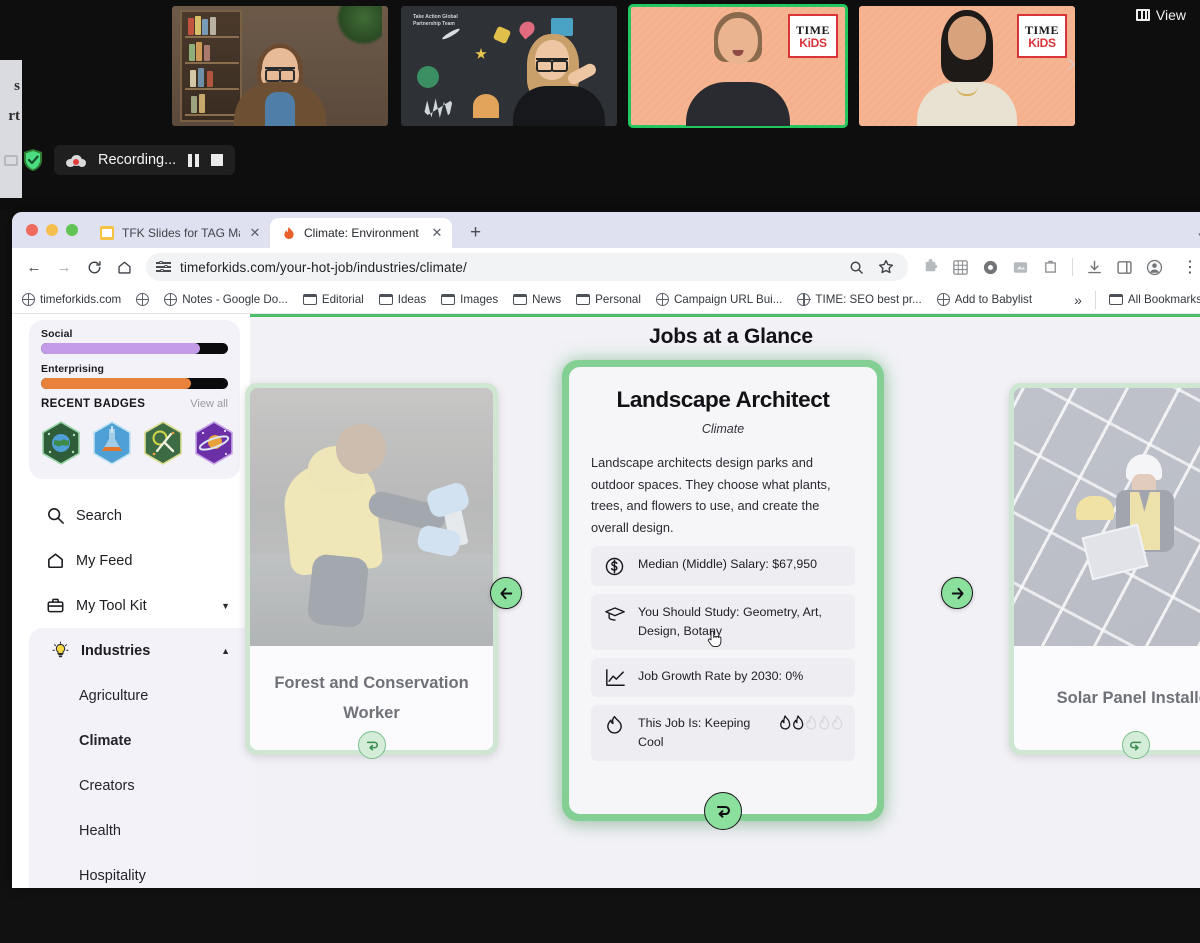 This screenshot has height=943, width=1200. I want to click on arrow-left-icon: ←, so click(34, 267).